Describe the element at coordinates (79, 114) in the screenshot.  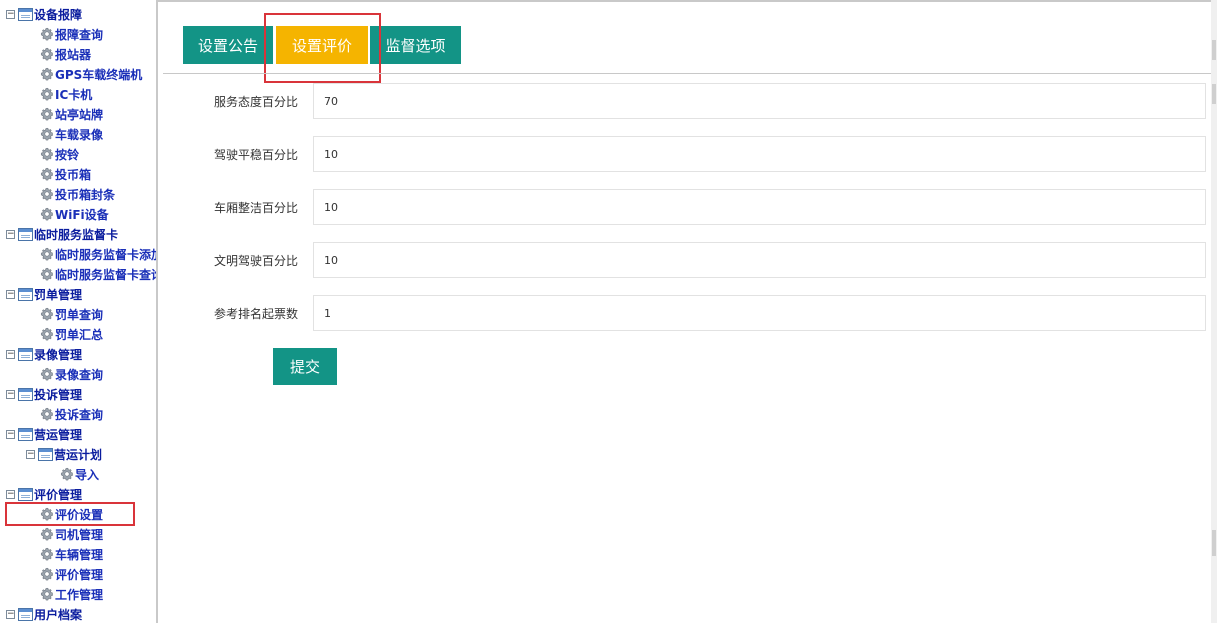
I see `sidebar-item-label: 站亭站牌` at that location.